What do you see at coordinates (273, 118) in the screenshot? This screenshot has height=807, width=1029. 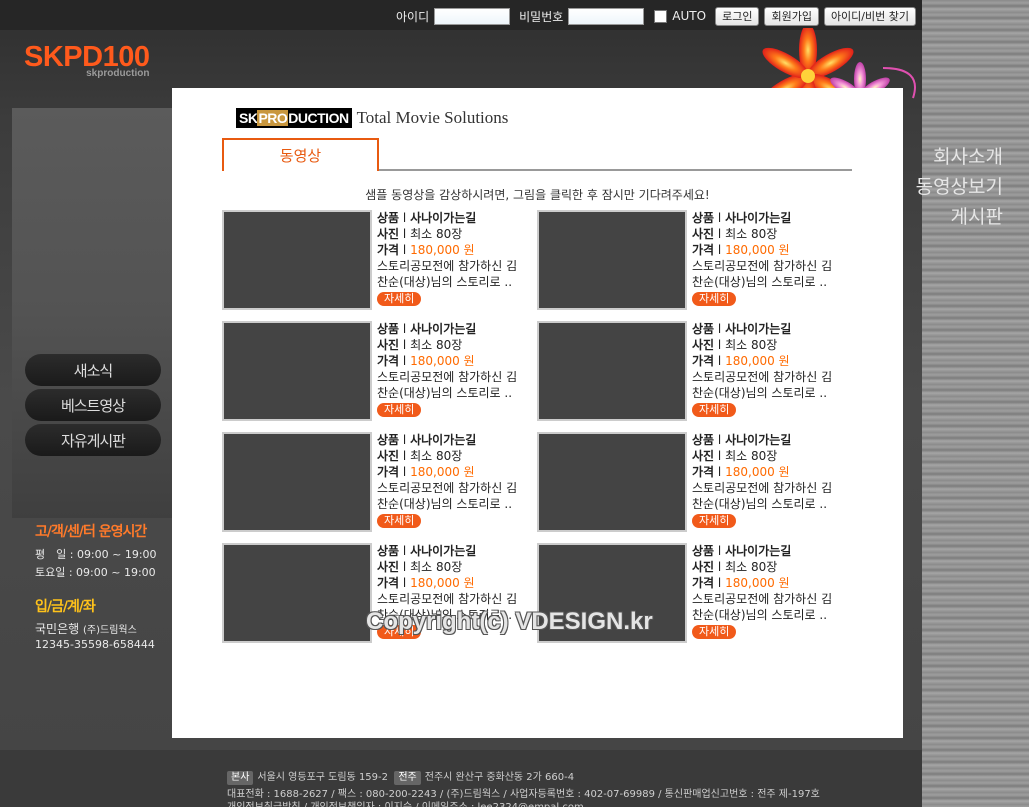 I see `brand-pro: PRO` at bounding box center [273, 118].